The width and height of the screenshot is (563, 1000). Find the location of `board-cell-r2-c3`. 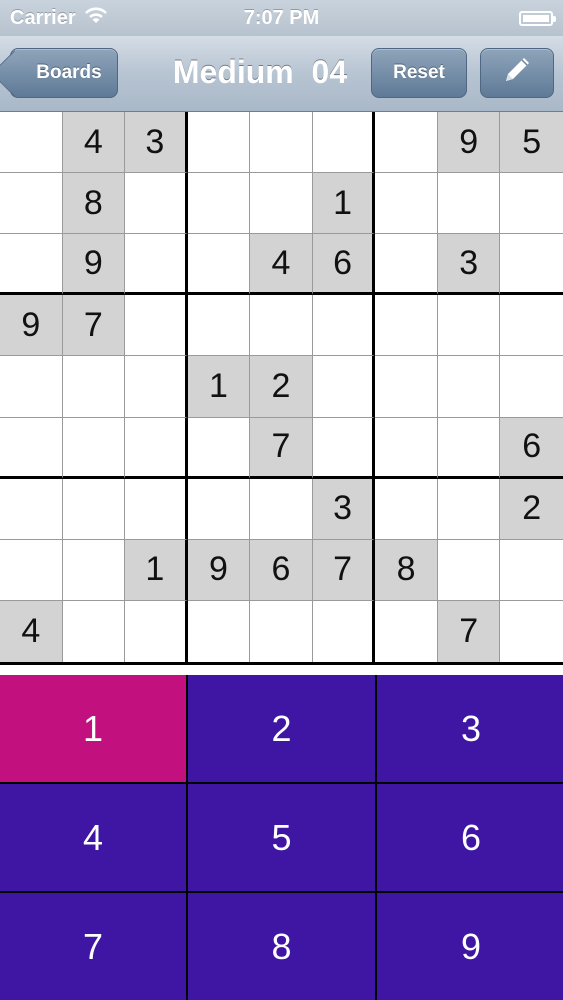

board-cell-r2-c3 is located at coordinates (156, 204).